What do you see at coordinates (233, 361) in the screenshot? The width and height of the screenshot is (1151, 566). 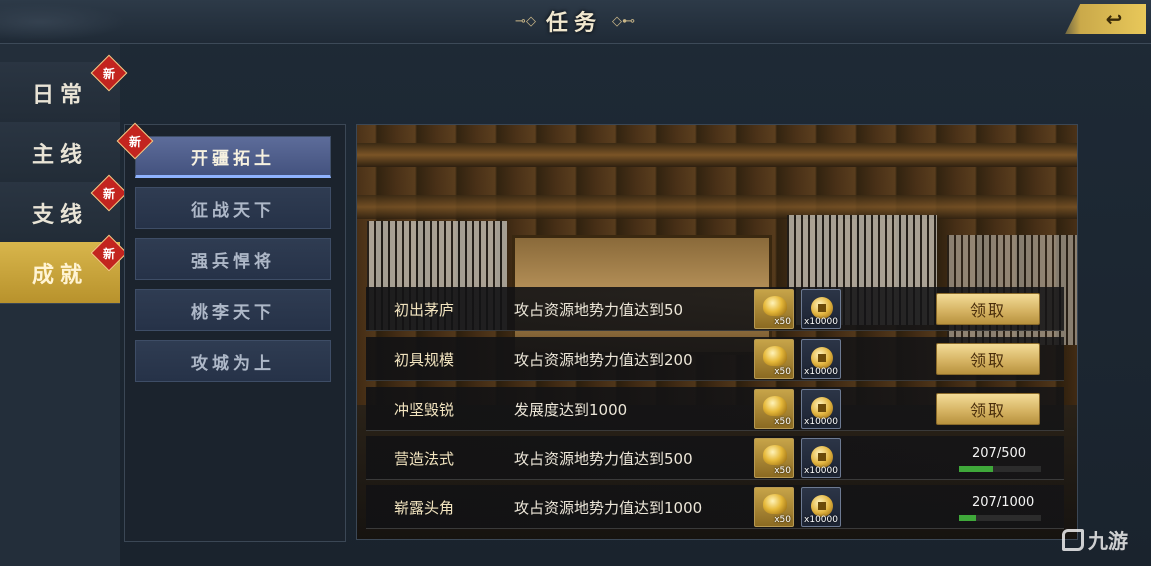 I see `subtab-5: 攻城为上` at bounding box center [233, 361].